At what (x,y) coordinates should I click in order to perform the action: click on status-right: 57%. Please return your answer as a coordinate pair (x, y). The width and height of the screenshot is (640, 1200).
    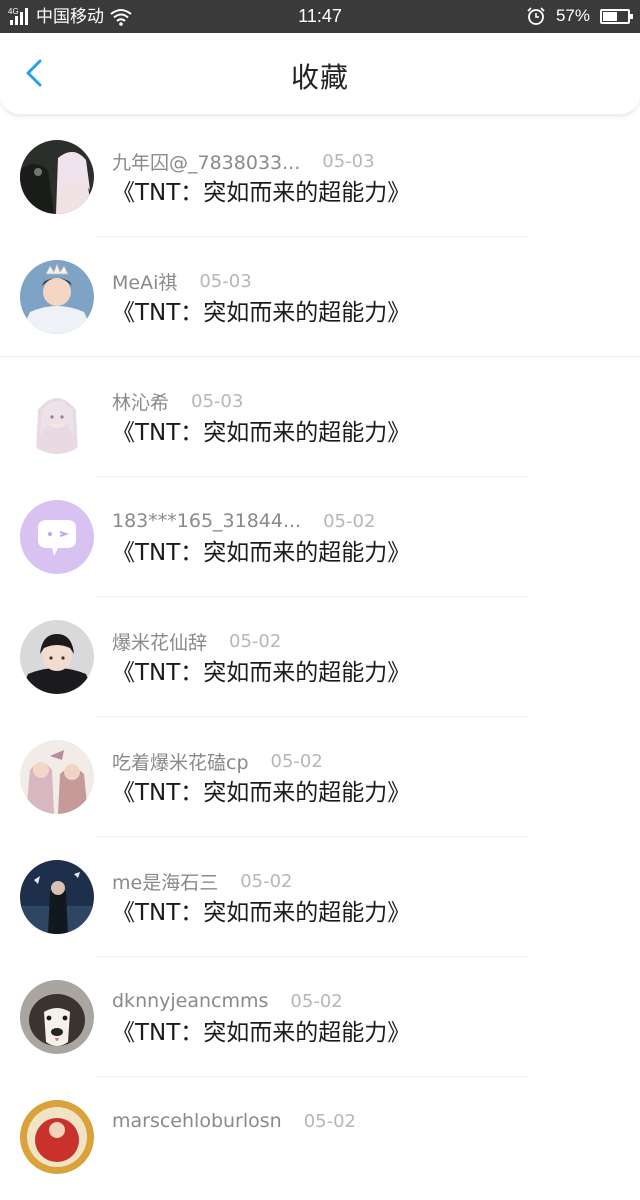
    Looking at the image, I should click on (579, 16).